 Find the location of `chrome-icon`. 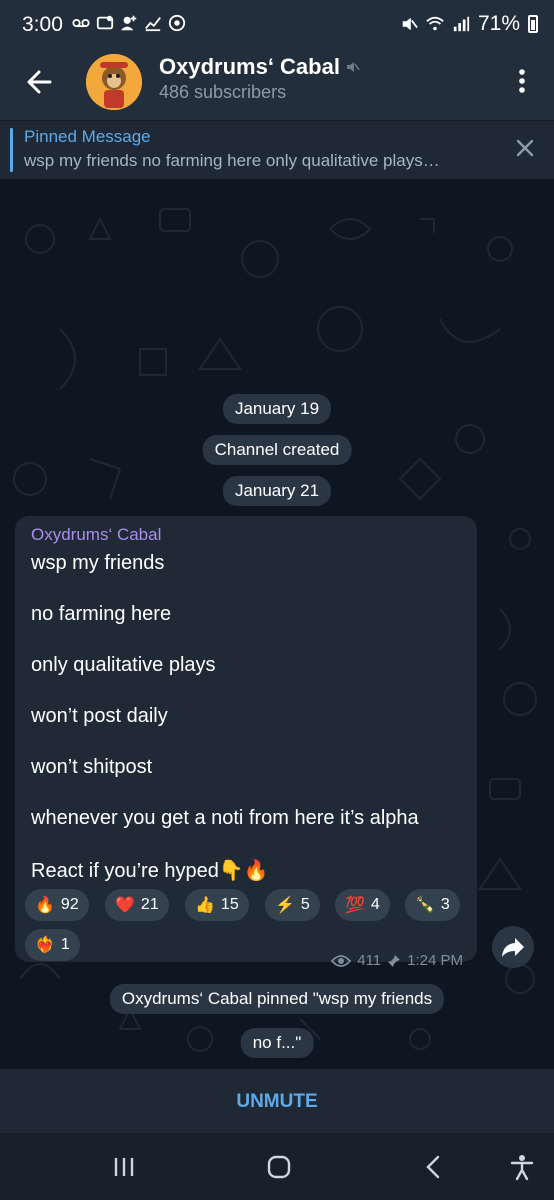

chrome-icon is located at coordinates (177, 23).